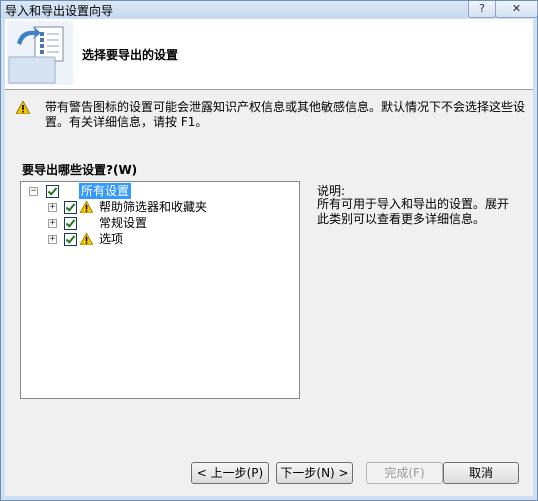 The image size is (538, 501). Describe the element at coordinates (70, 223) in the screenshot. I see `general-settings-checkbox` at that location.